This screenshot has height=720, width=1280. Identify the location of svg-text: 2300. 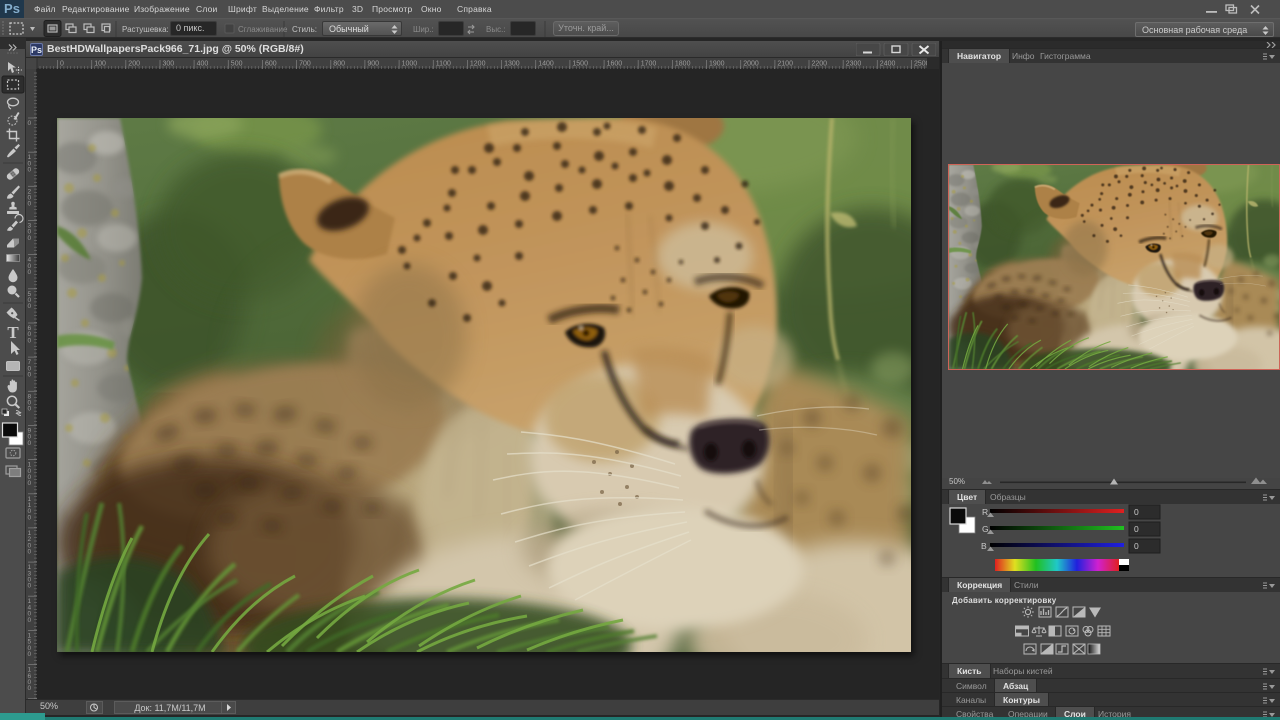
(854, 64).